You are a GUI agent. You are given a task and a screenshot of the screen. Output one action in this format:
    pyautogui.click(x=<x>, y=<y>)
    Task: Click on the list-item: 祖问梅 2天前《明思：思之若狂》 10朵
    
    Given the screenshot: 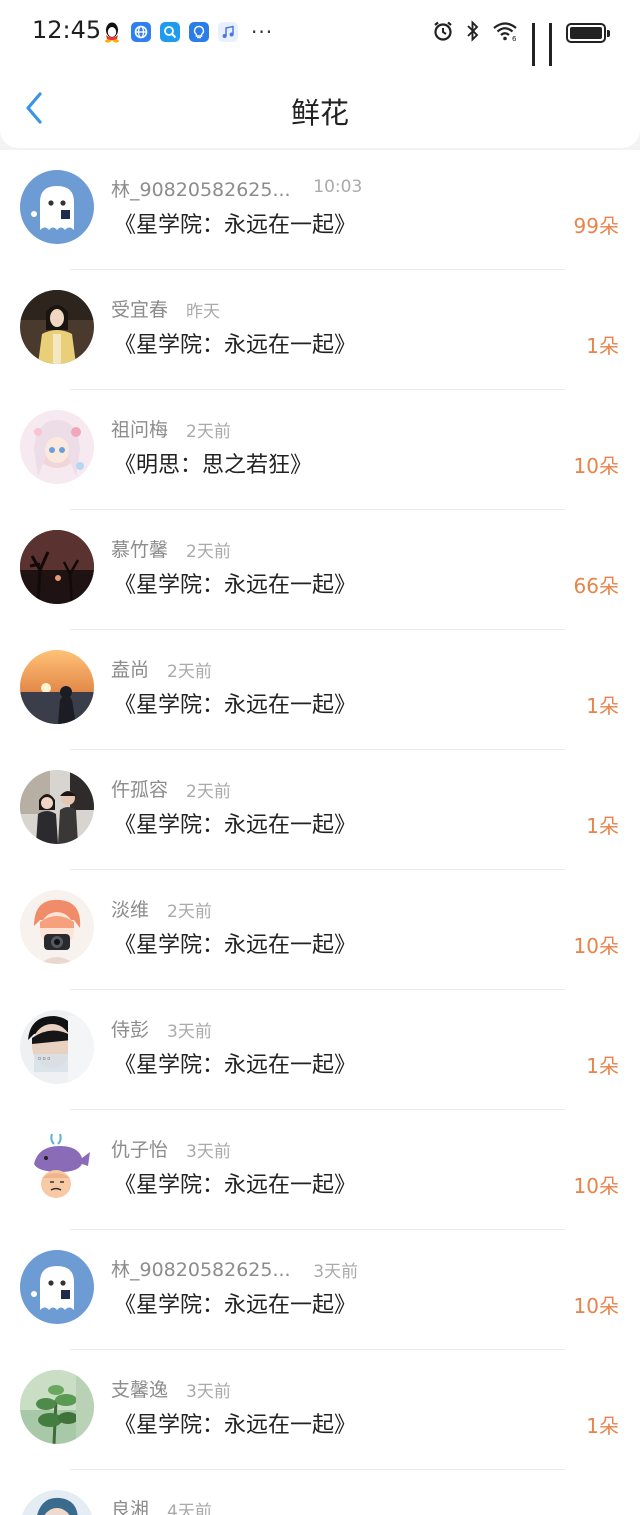 What is the action you would take?
    pyautogui.click(x=320, y=450)
    